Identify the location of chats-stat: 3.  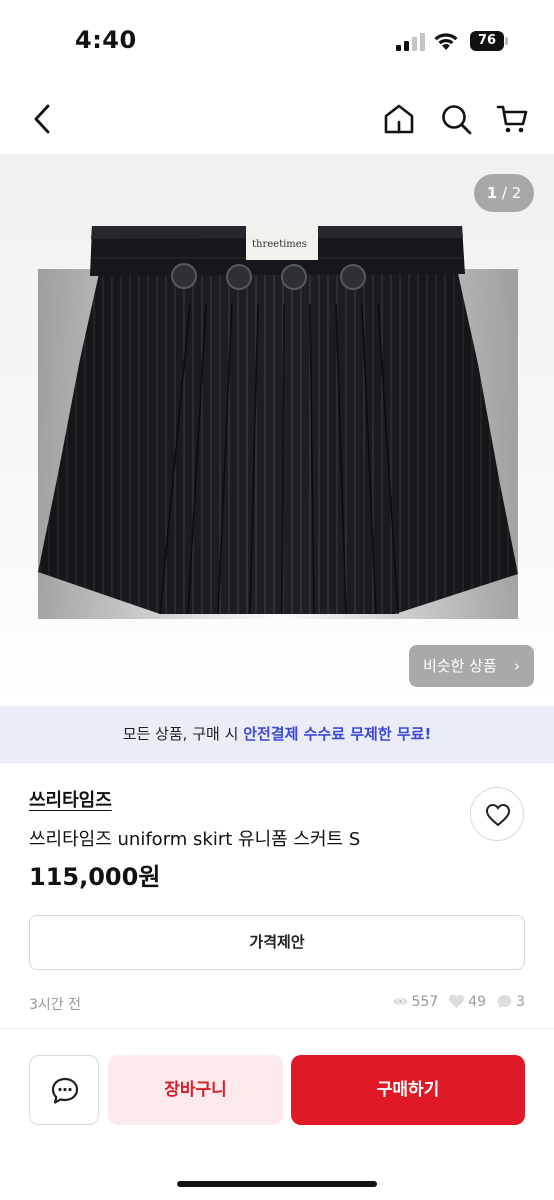
(510, 1001).